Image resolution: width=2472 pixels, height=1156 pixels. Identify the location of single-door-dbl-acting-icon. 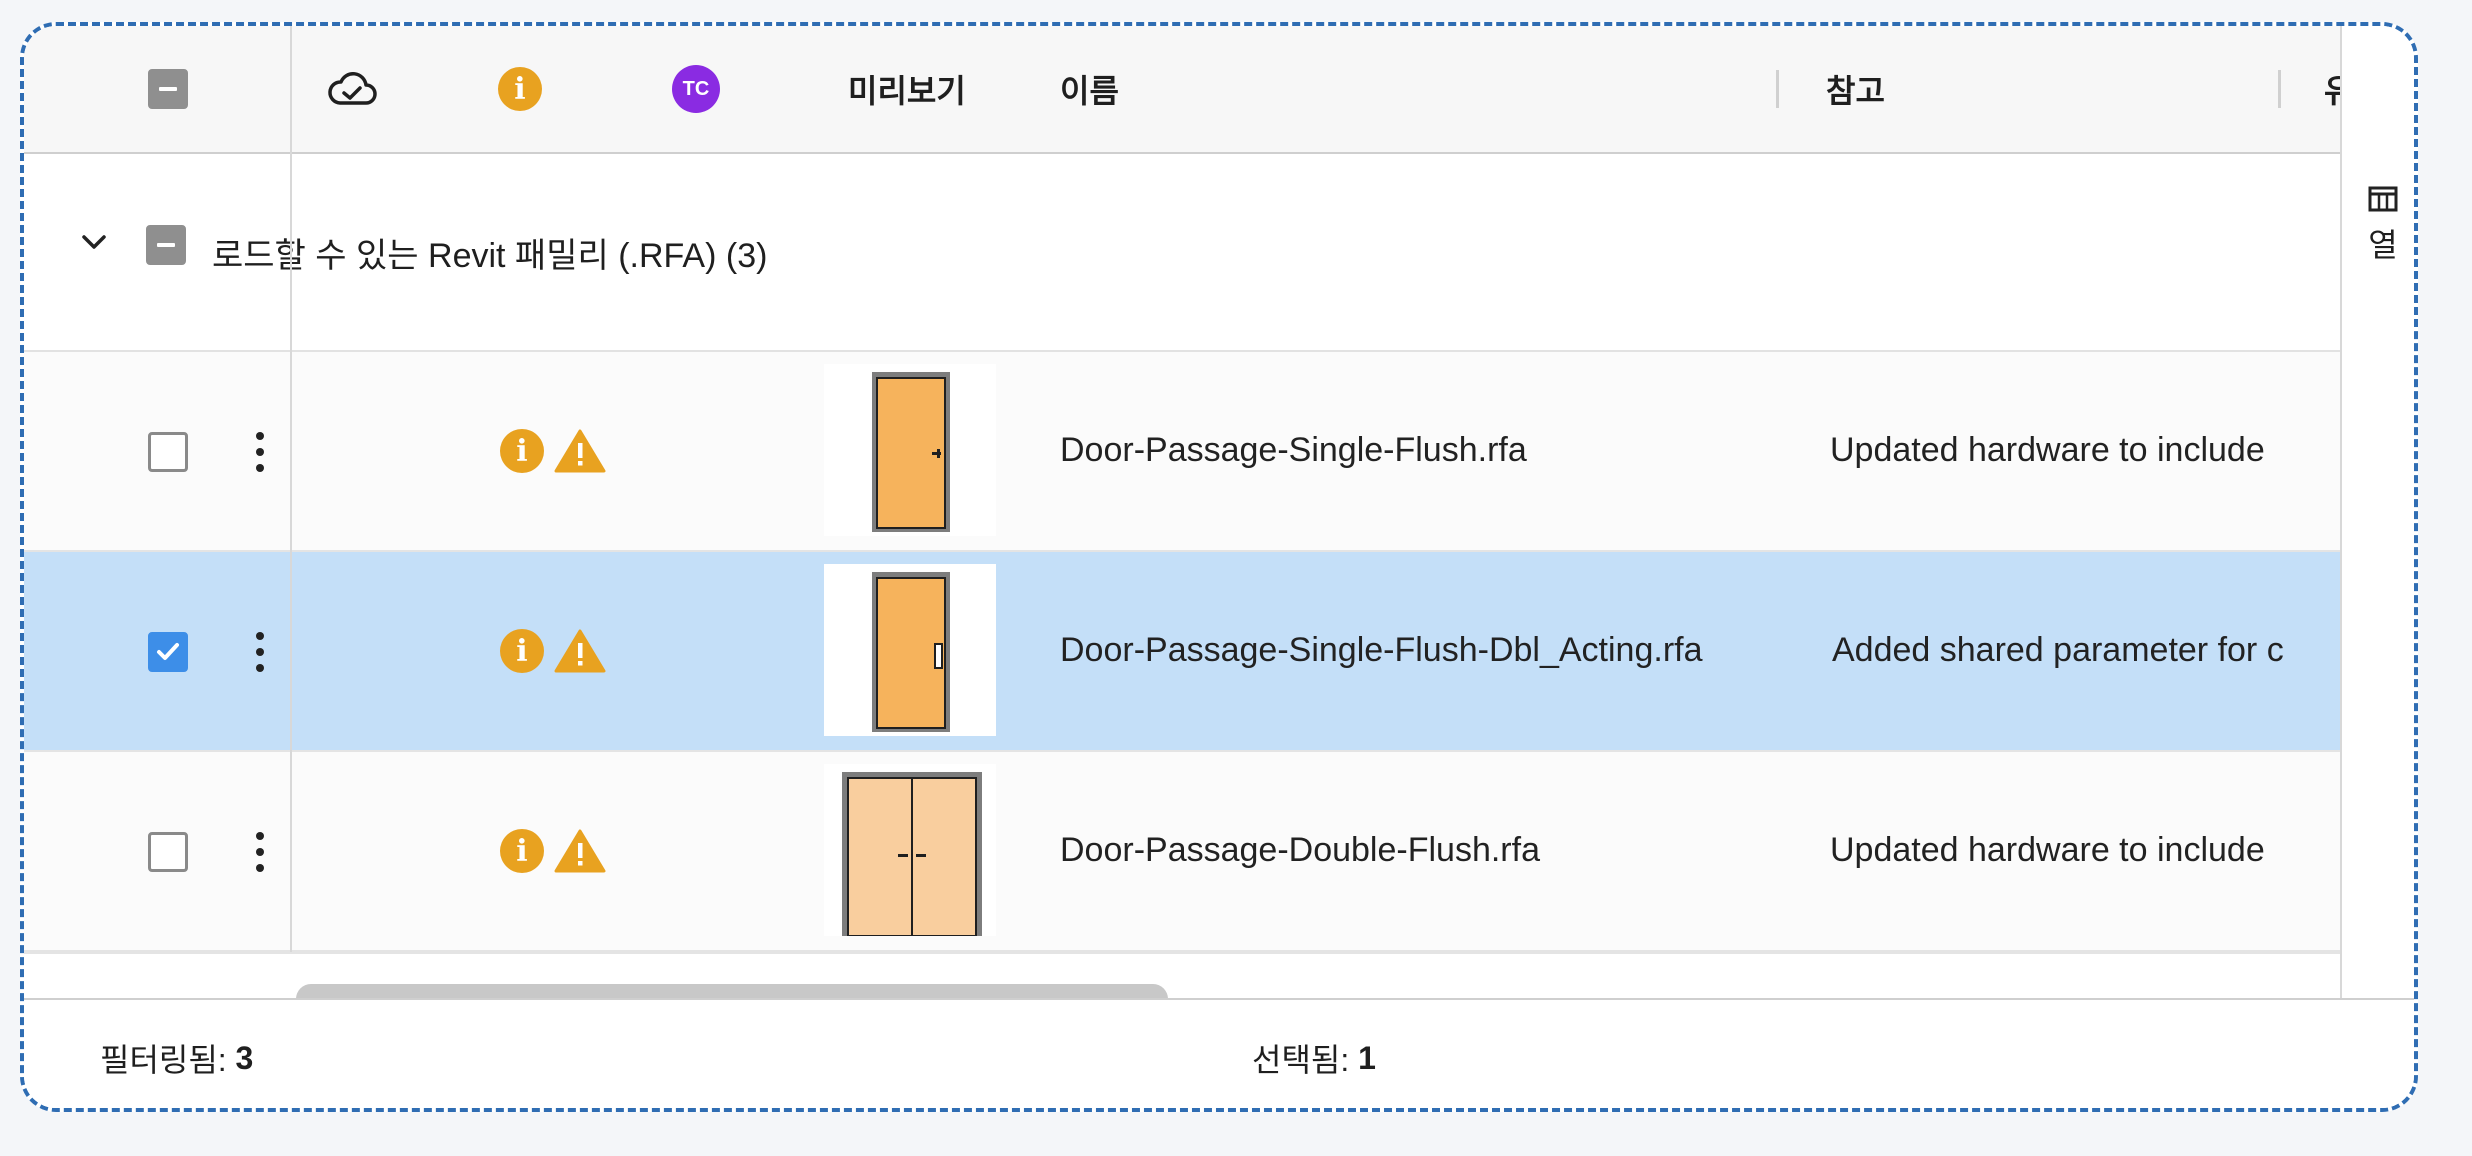
(911, 652).